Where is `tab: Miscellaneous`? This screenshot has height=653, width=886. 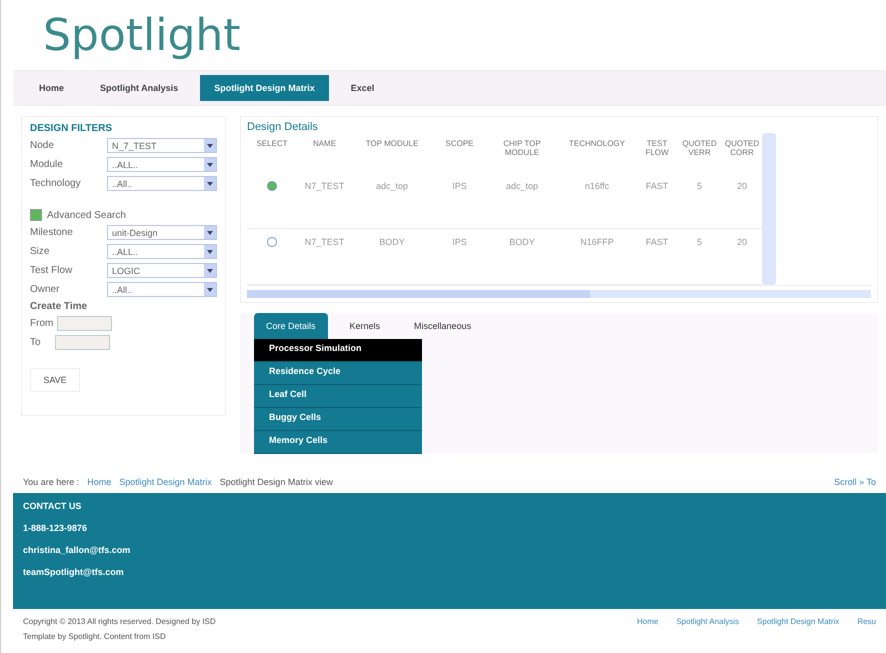
tab: Miscellaneous is located at coordinates (443, 326).